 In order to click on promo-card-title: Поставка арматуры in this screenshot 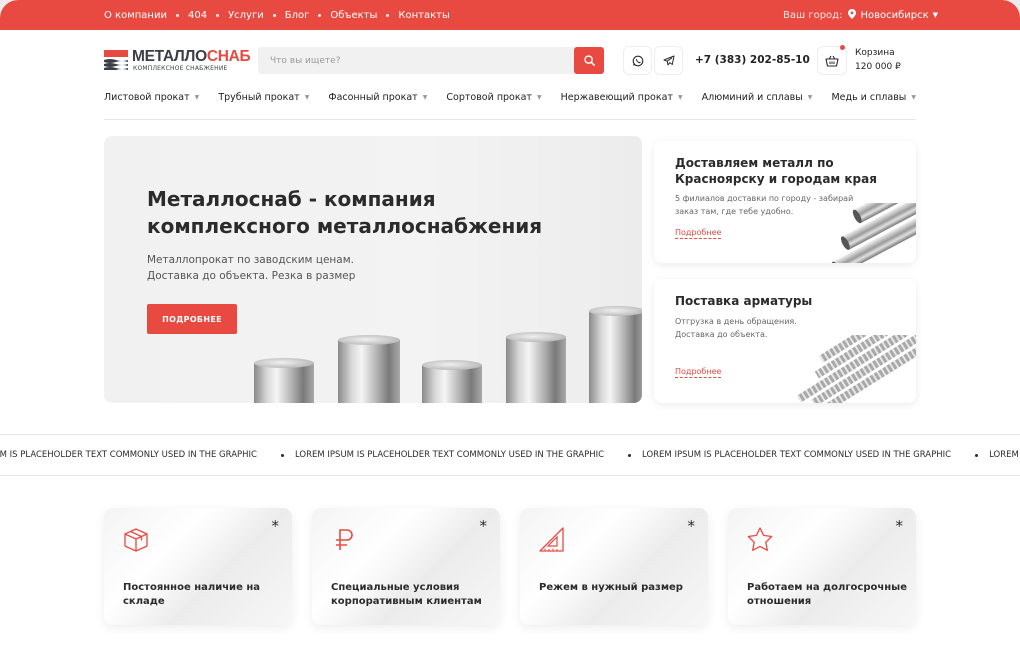, I will do `click(744, 301)`.